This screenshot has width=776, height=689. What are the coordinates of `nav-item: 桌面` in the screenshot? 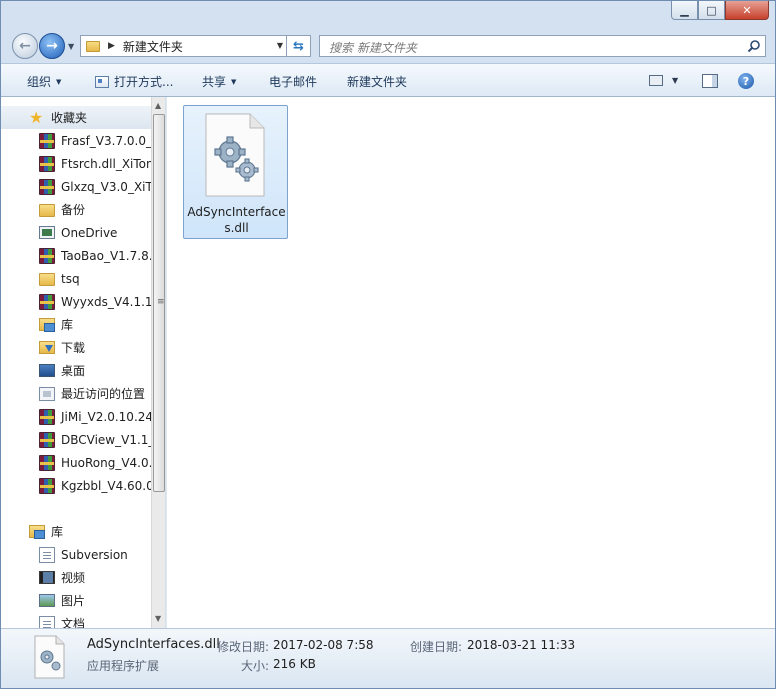 It's located at (76, 370).